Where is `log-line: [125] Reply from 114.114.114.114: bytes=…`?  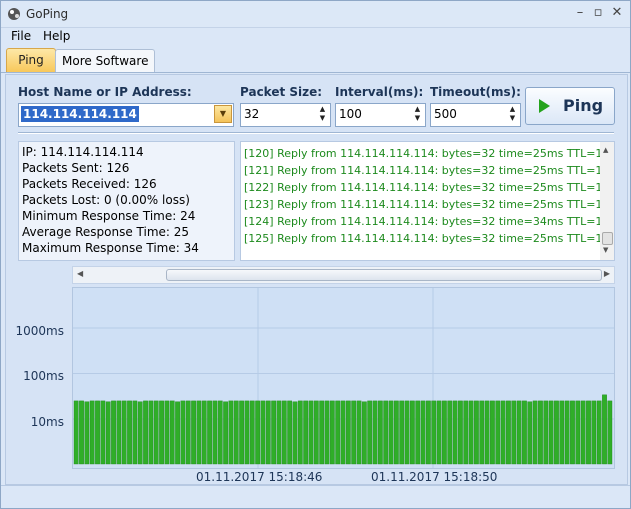 log-line: [125] Reply from 114.114.114.114: bytes=… is located at coordinates (429, 238).